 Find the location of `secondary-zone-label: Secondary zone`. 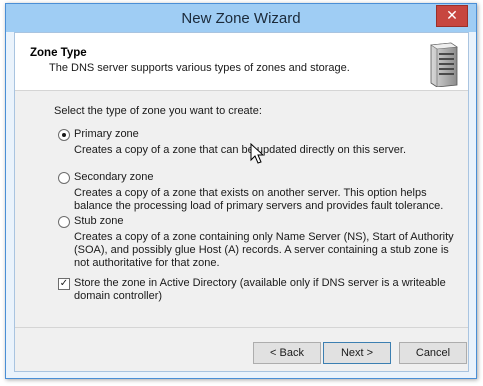

secondary-zone-label: Secondary zone is located at coordinates (114, 177).